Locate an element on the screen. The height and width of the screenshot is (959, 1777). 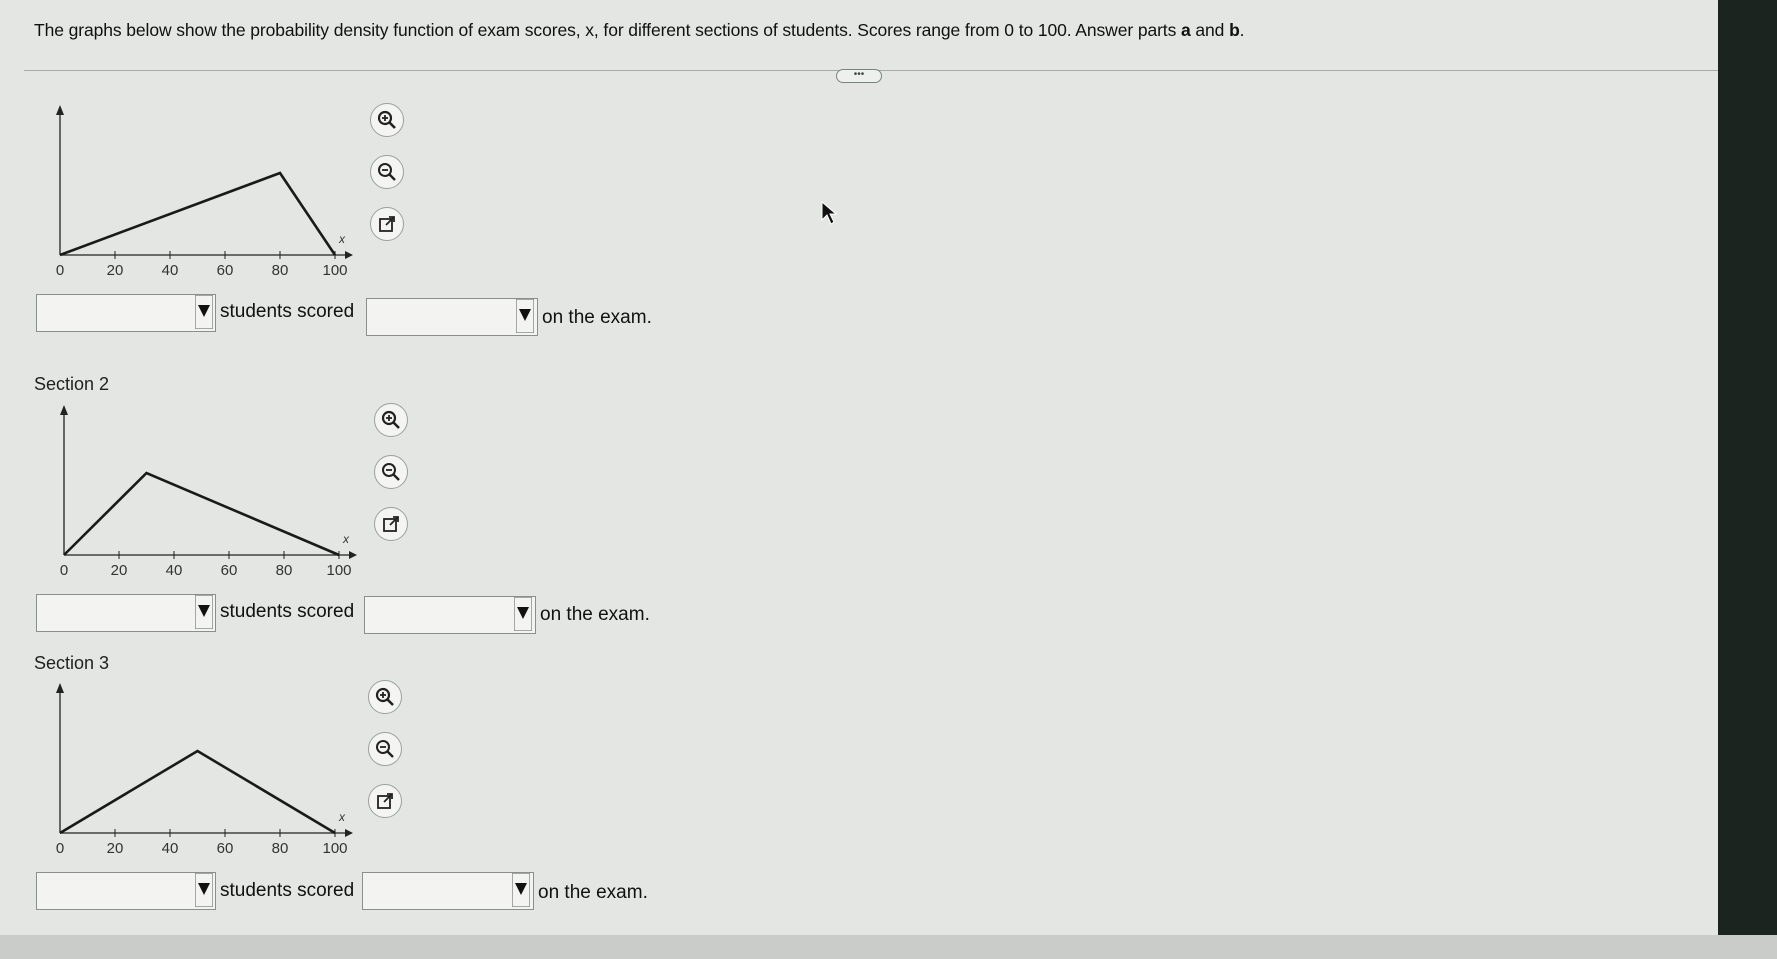
mouse-cursor-icon is located at coordinates (829, 212).